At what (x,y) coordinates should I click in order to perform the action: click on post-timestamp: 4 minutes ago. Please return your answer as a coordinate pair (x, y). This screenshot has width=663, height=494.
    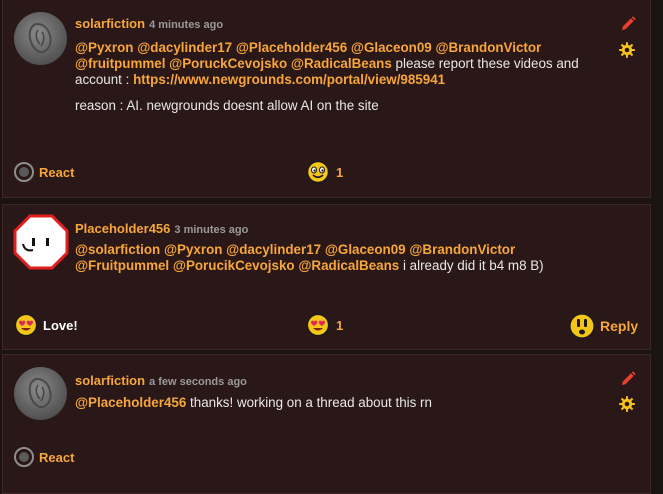
    Looking at the image, I should click on (186, 25).